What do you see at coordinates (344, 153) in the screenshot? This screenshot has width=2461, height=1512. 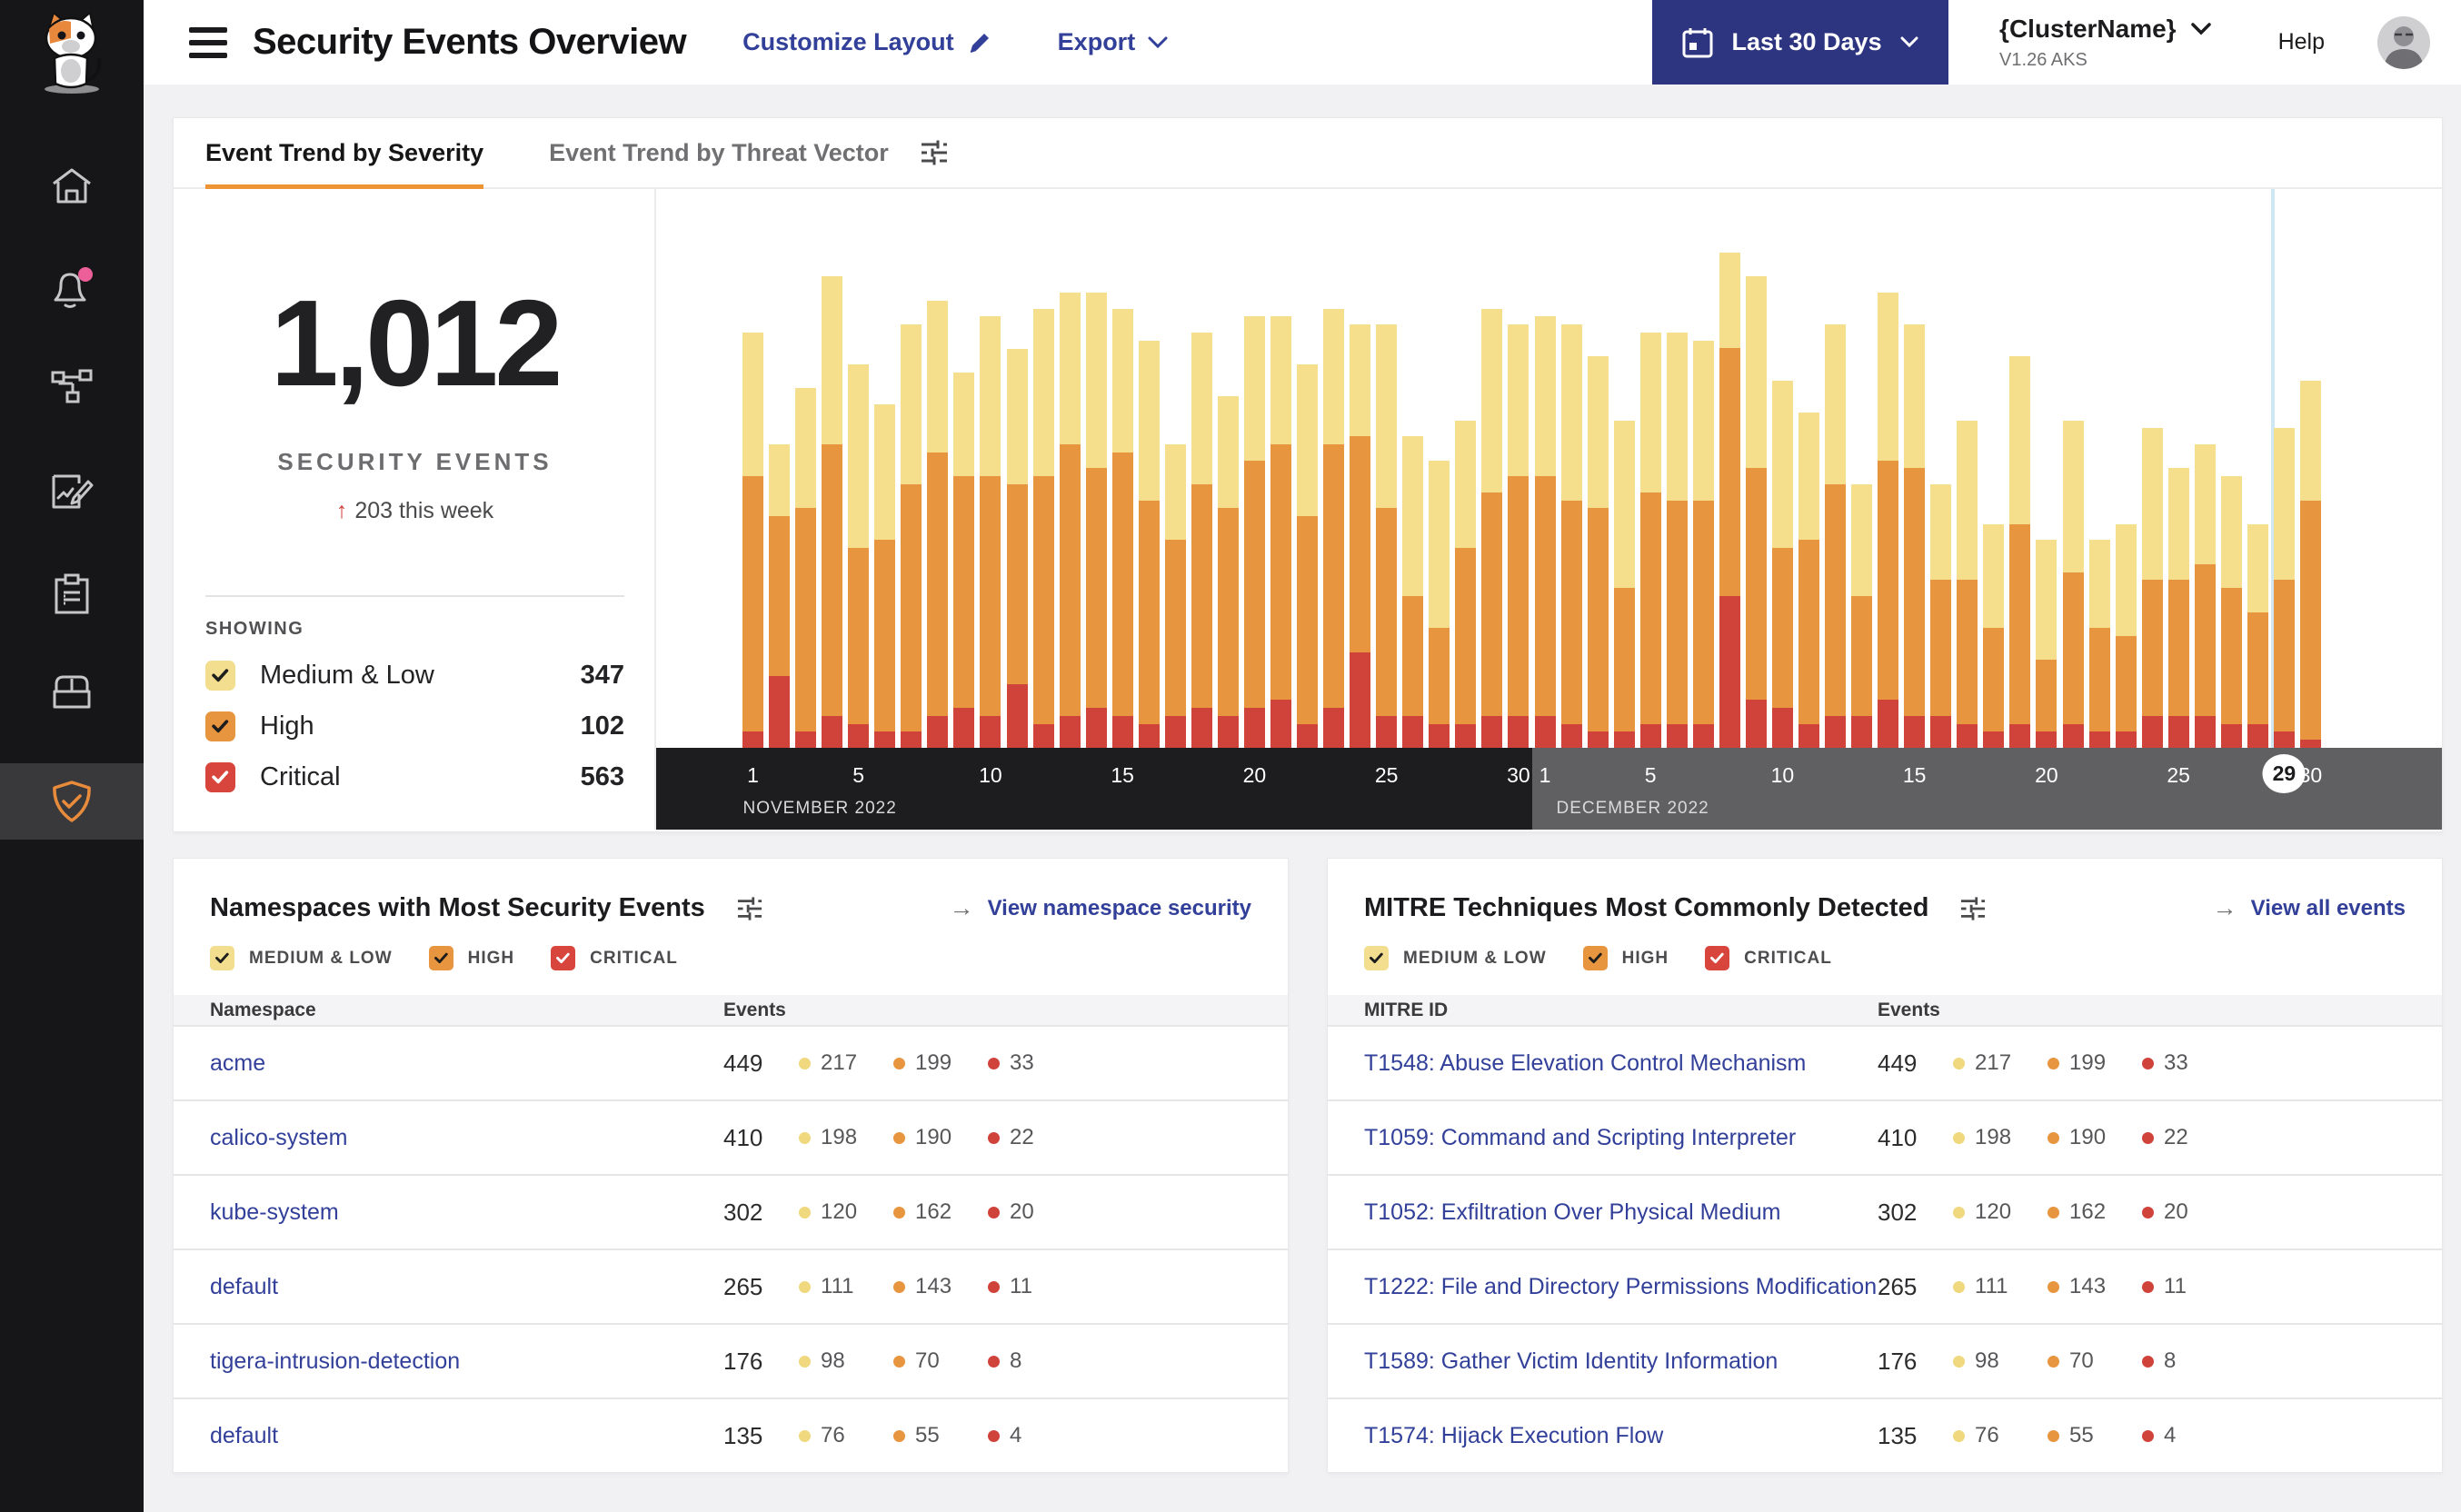 I see `tab-event-trend-by-severity: Event Trend by Severity` at bounding box center [344, 153].